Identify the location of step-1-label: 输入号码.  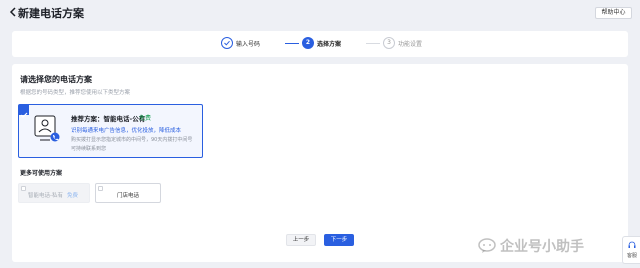
(248, 44).